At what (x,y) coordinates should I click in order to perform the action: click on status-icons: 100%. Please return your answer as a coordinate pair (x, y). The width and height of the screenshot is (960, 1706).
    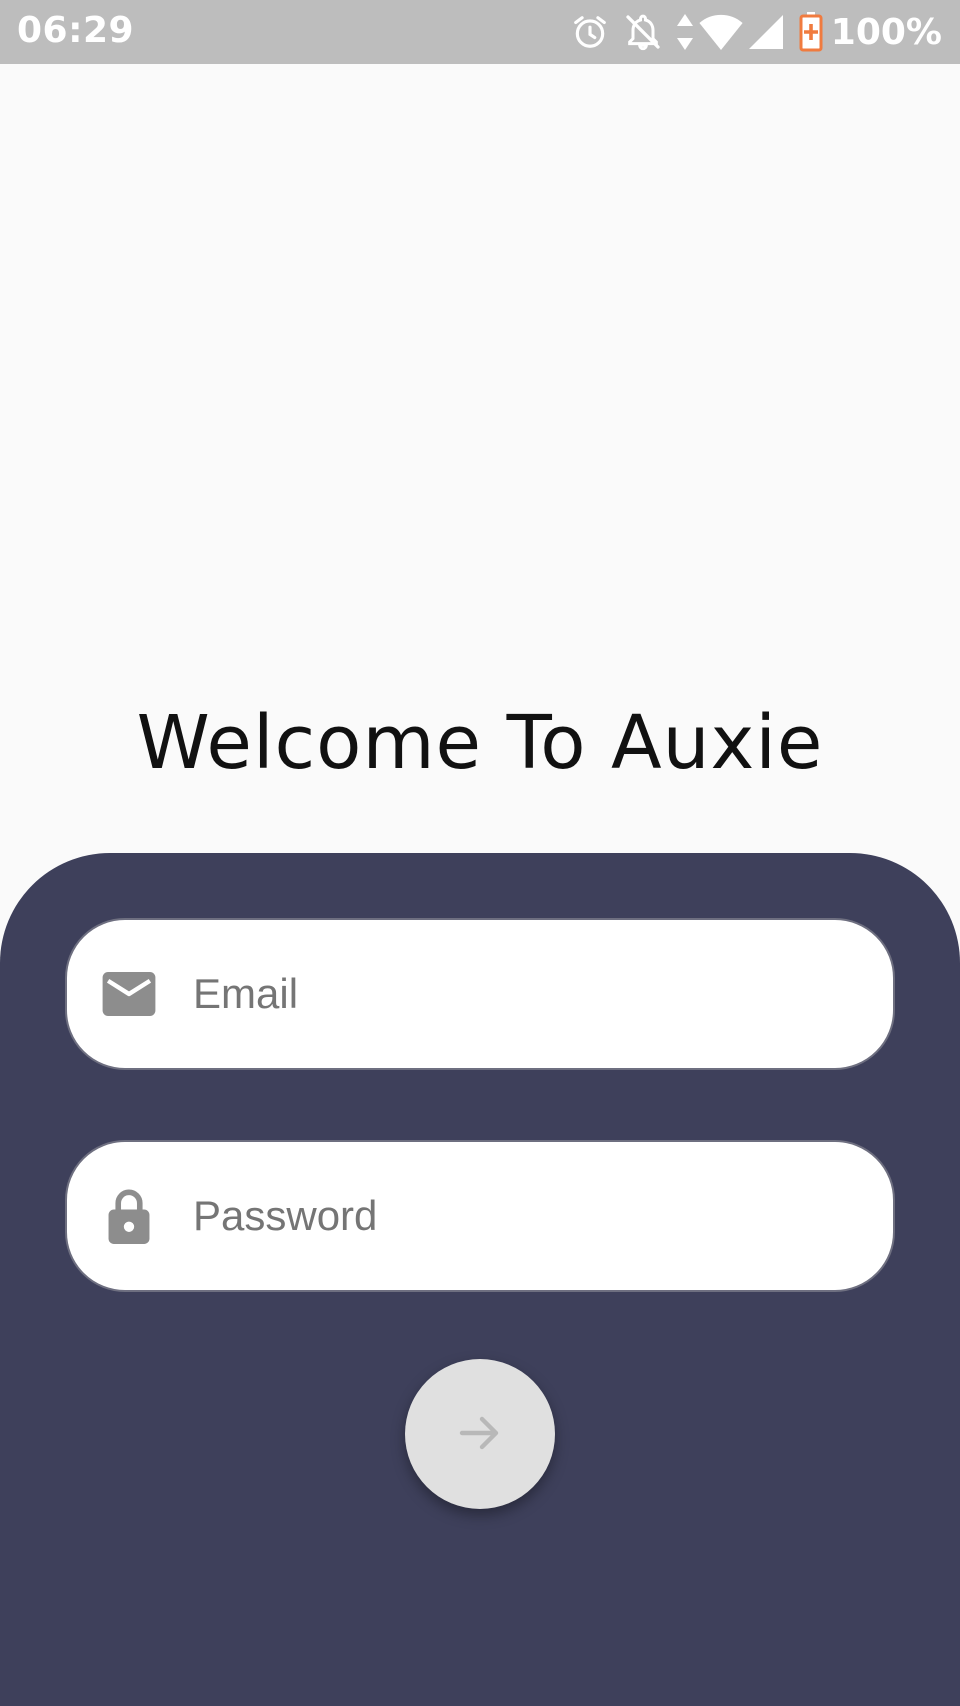
    Looking at the image, I should click on (749, 32).